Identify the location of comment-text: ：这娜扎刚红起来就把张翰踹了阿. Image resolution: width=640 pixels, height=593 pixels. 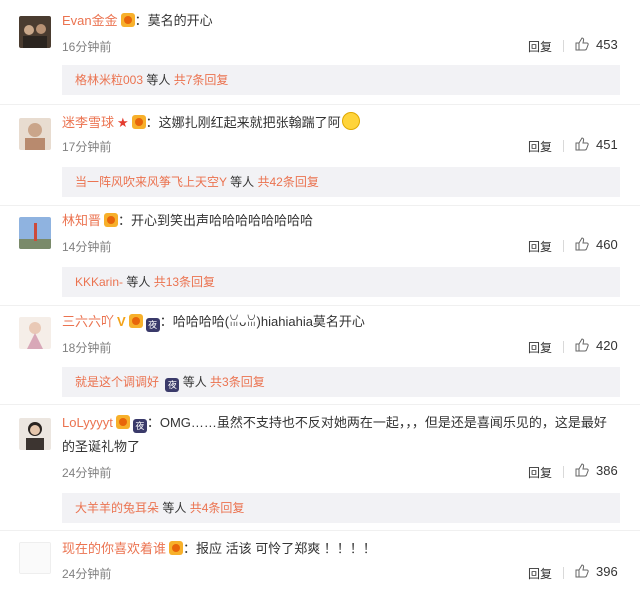
(243, 122).